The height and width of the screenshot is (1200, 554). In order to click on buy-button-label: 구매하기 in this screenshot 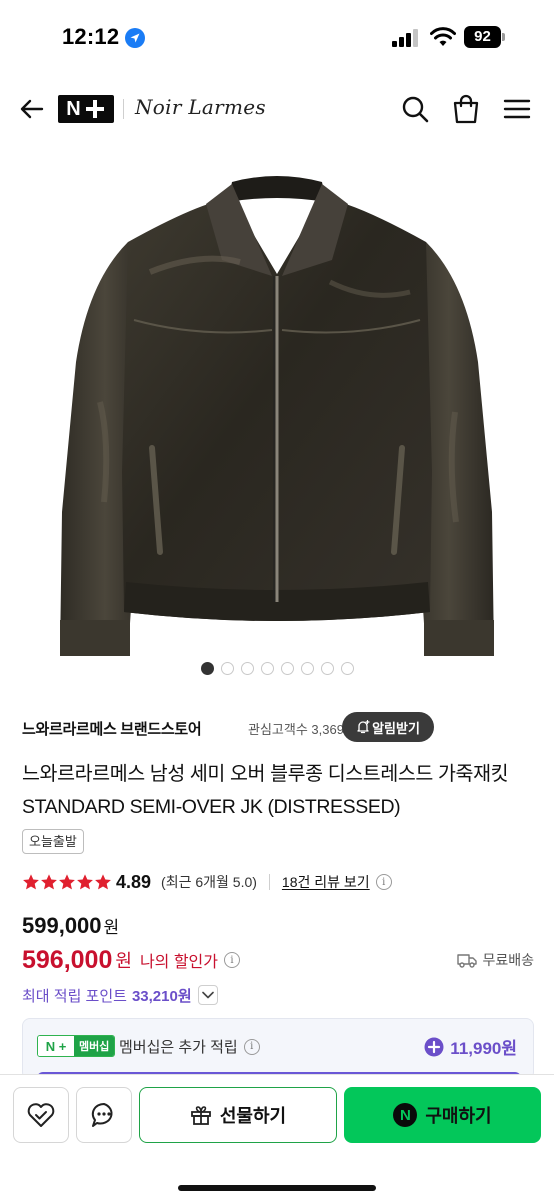, I will do `click(458, 1116)`.